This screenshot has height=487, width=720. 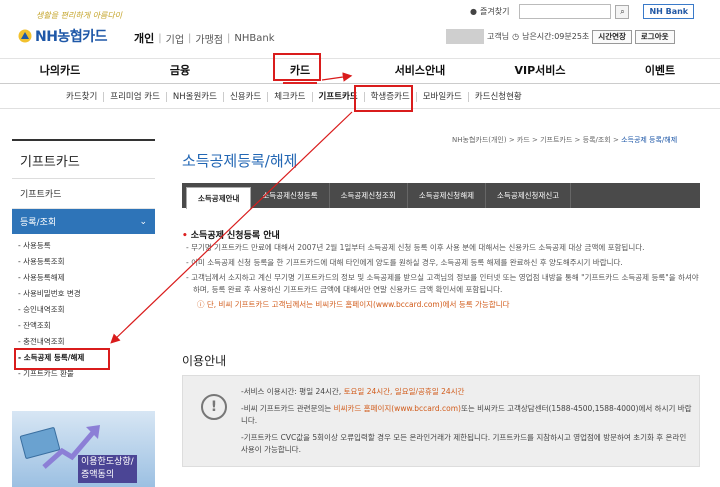 What do you see at coordinates (290, 96) in the screenshot?
I see `sub-nav-check: 체크카드` at bounding box center [290, 96].